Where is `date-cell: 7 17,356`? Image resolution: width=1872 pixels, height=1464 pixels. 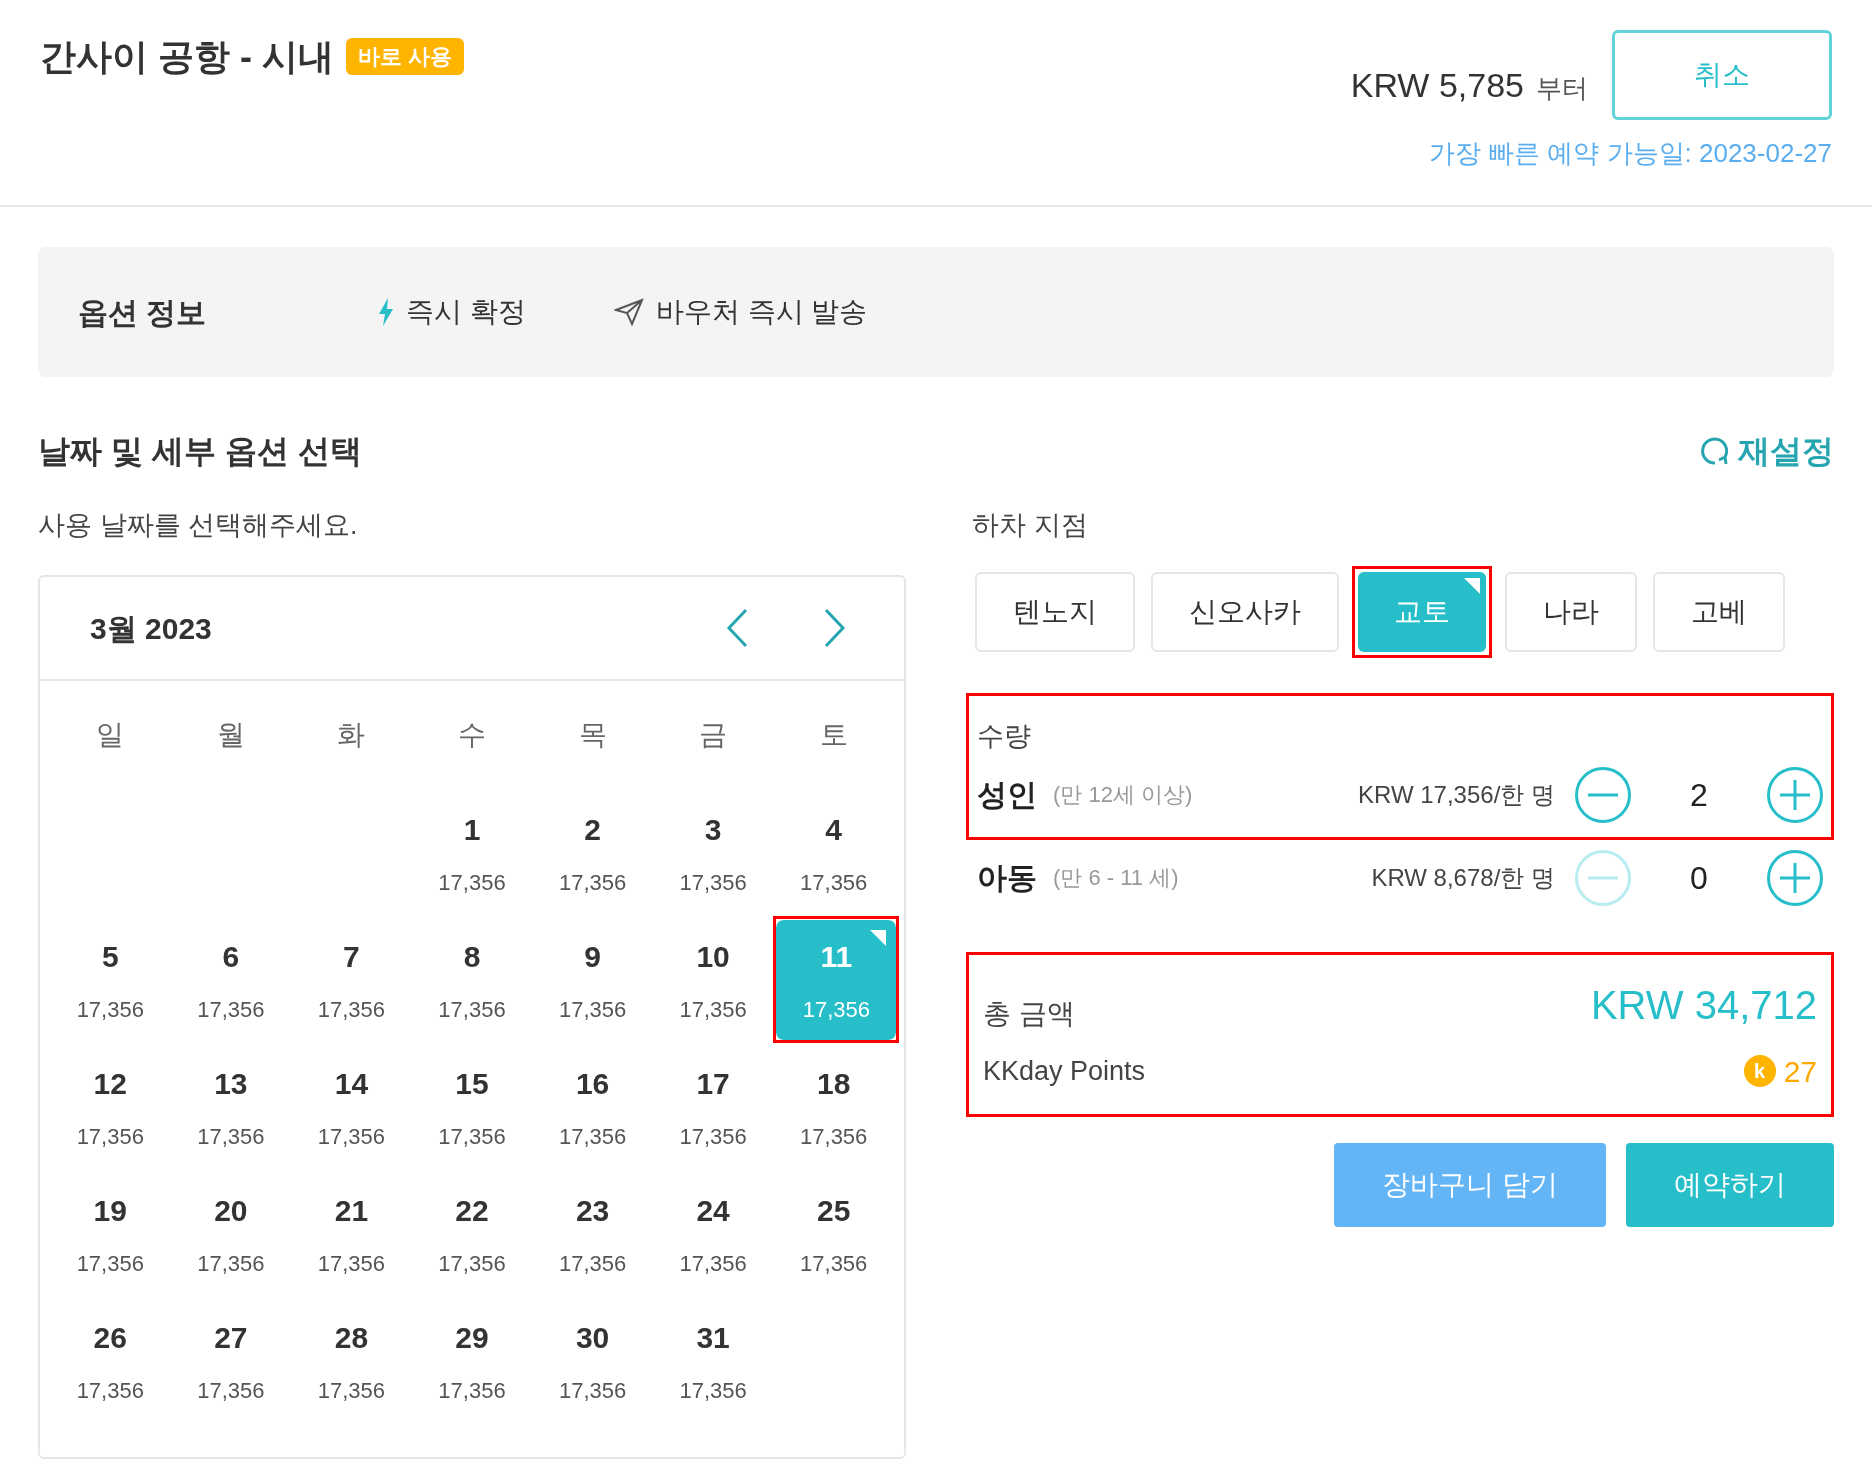 date-cell: 7 17,356 is located at coordinates (351, 979).